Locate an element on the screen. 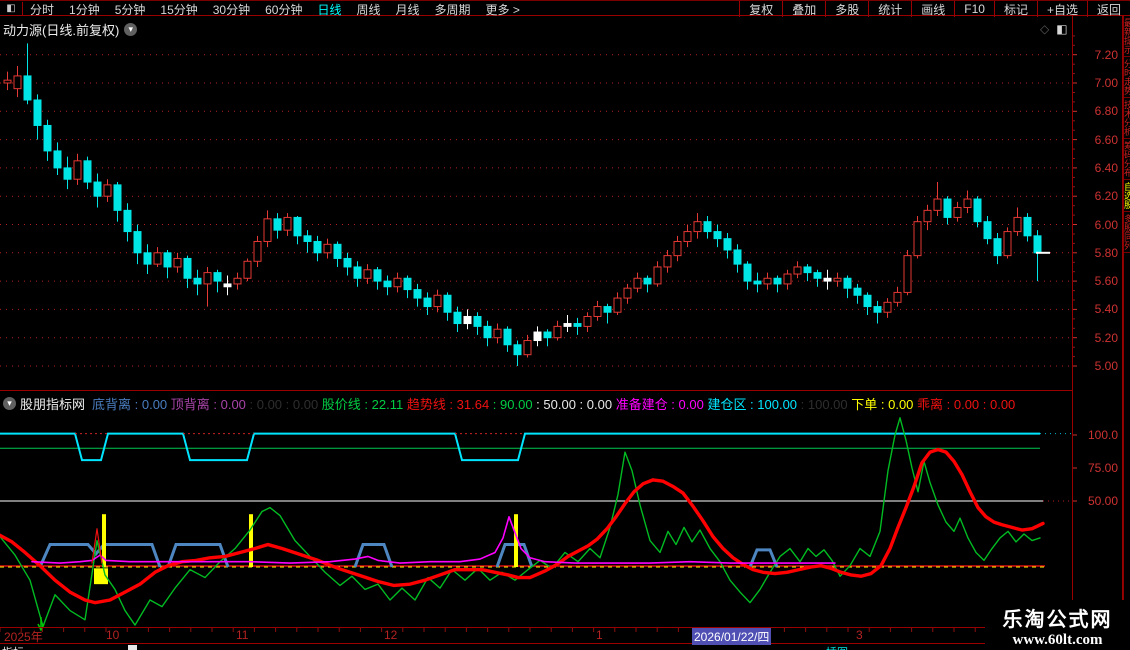 This screenshot has height=650, width=1130. sidebar-strip-item-3: 筹码分布 is located at coordinates (1127, 159).